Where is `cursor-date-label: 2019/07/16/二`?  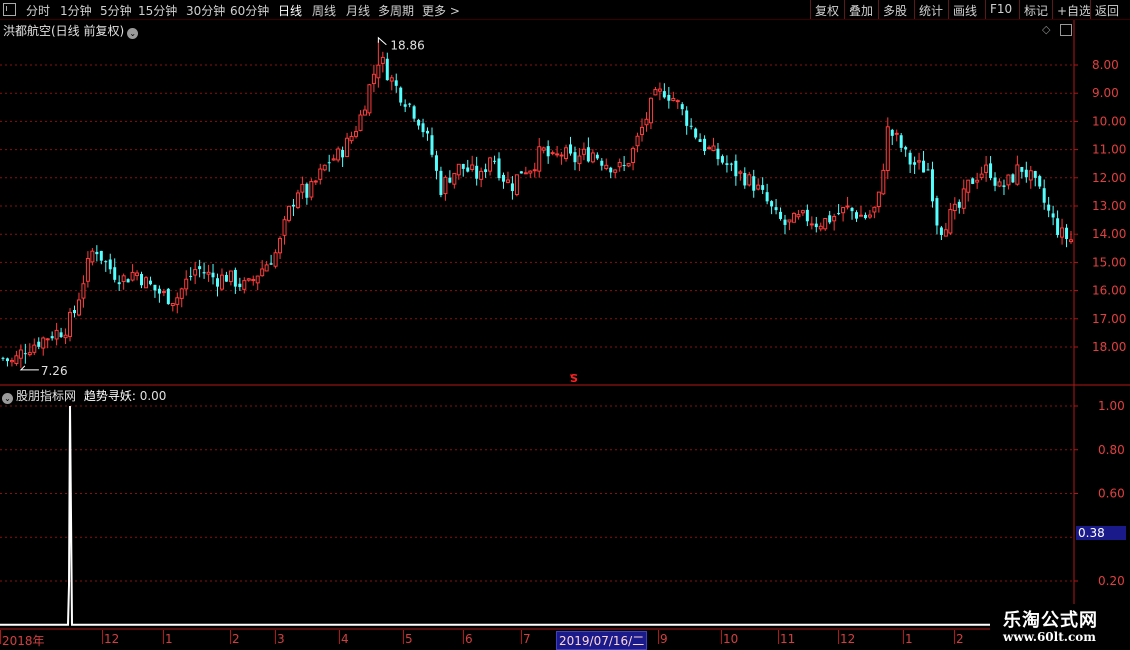 cursor-date-label: 2019/07/16/二 is located at coordinates (602, 640).